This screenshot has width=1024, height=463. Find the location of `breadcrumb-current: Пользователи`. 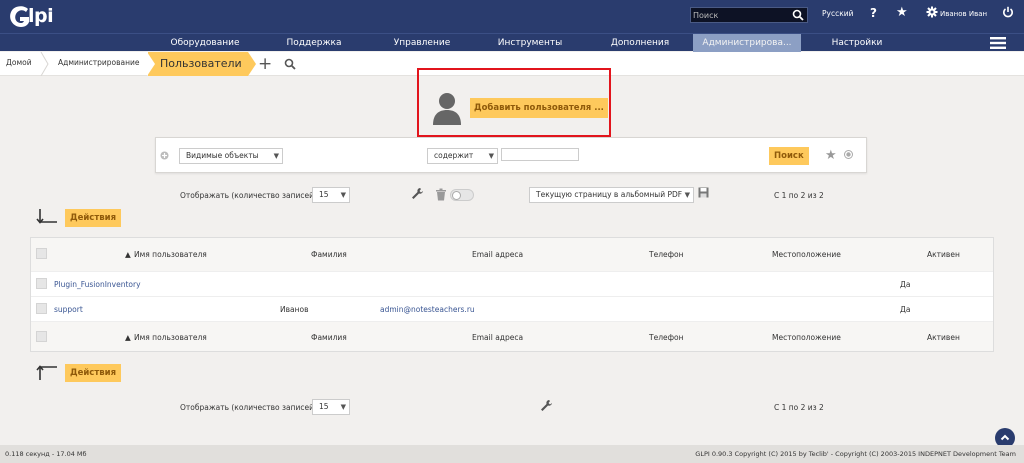

breadcrumb-current: Пользователи is located at coordinates (201, 64).